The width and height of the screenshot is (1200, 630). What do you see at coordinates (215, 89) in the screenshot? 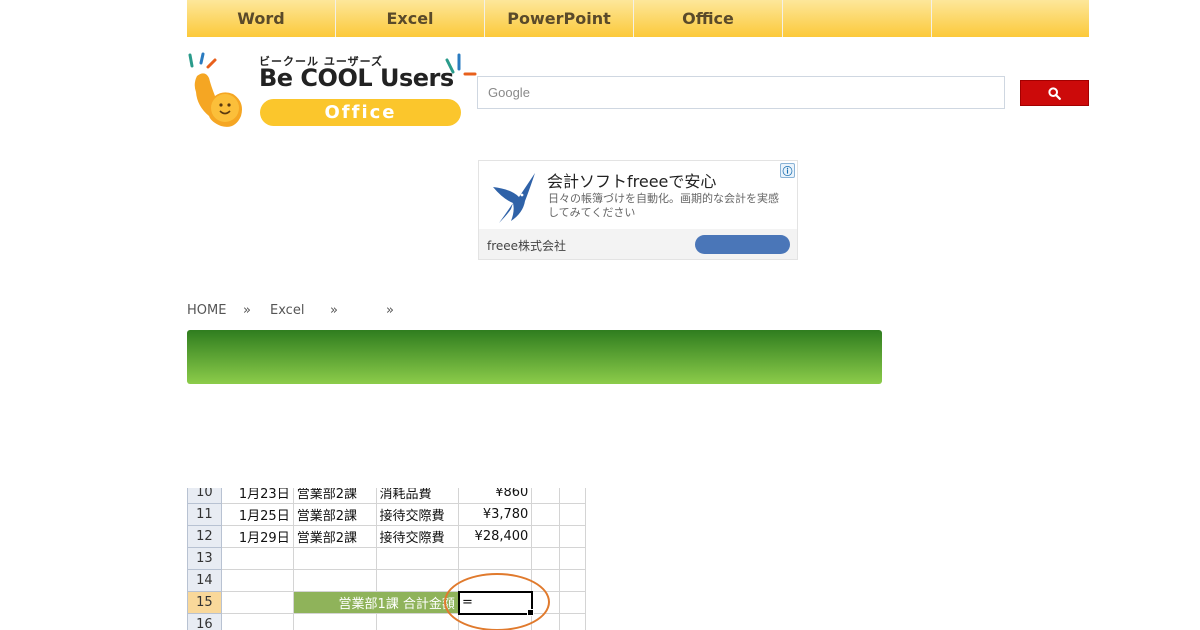
I see `logo-mascot-icon` at bounding box center [215, 89].